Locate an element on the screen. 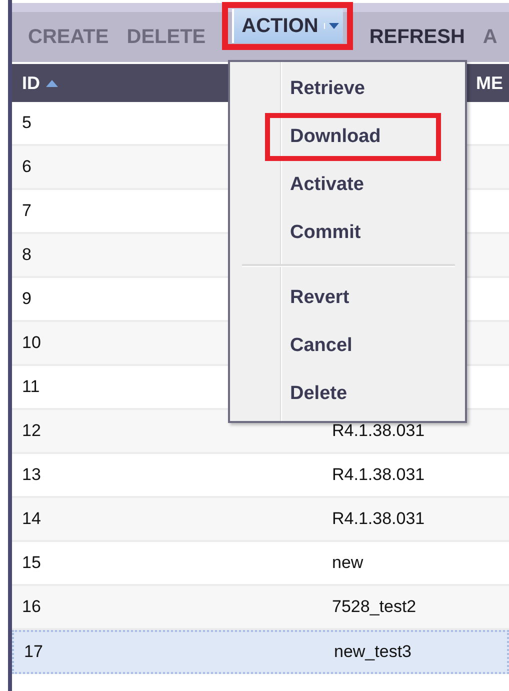 This screenshot has width=509, height=691. id-cell-text: 7 is located at coordinates (26, 211).